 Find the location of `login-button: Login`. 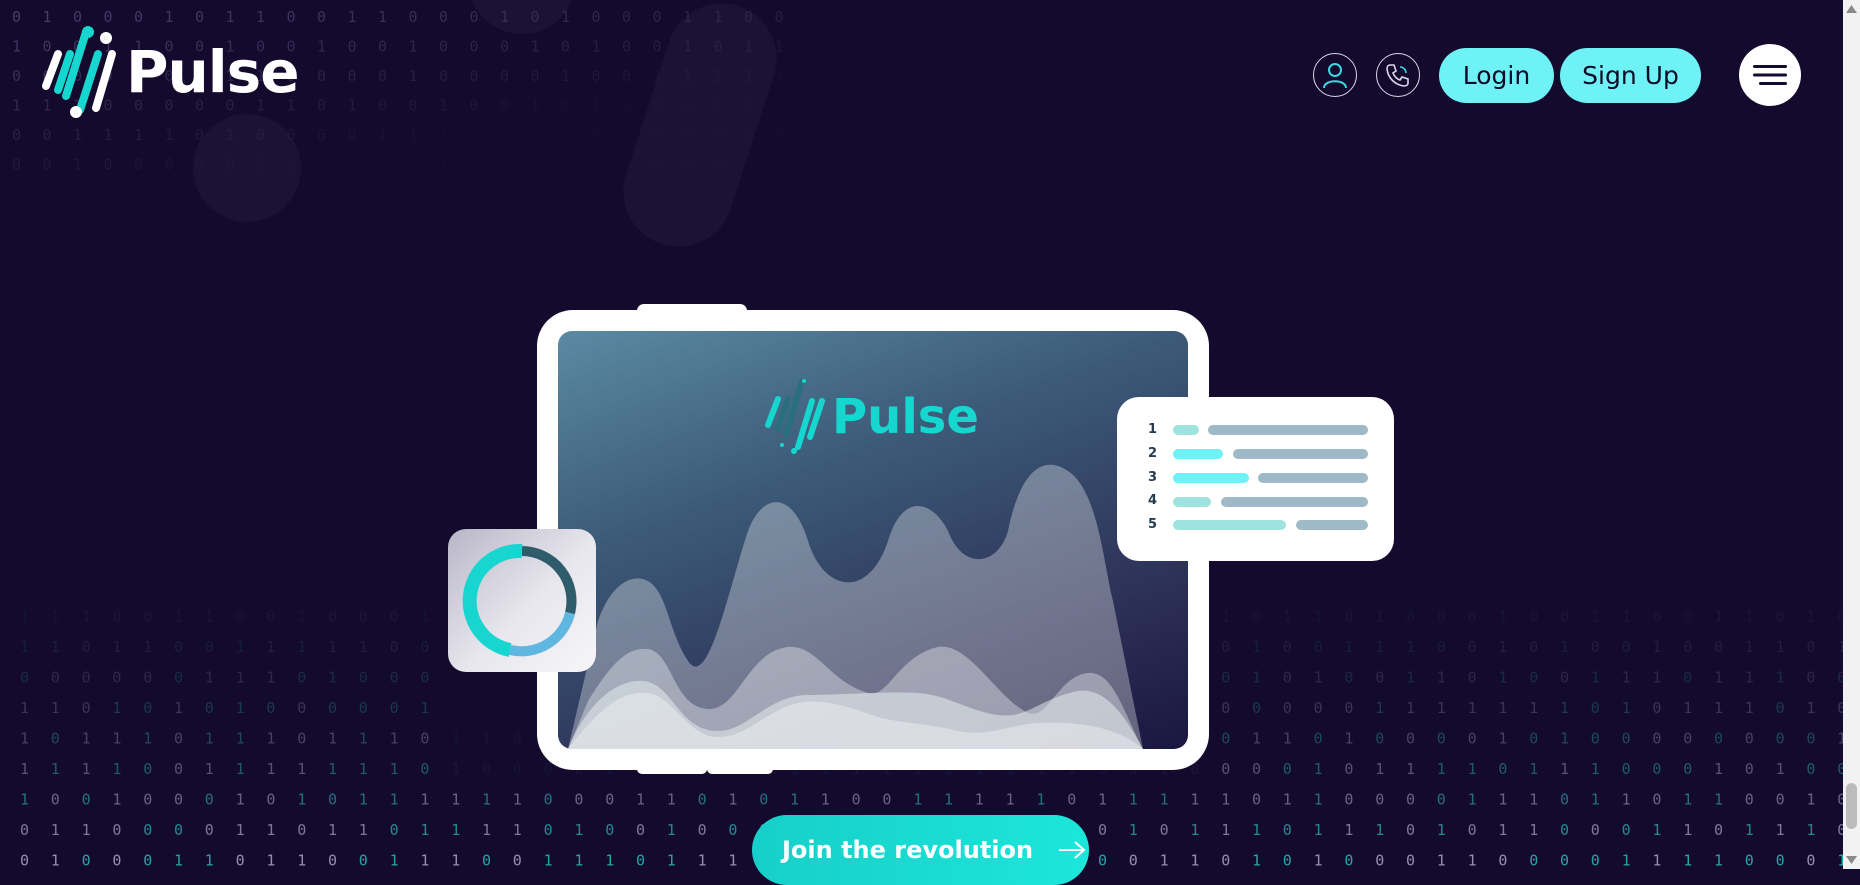

login-button: Login is located at coordinates (1496, 75).